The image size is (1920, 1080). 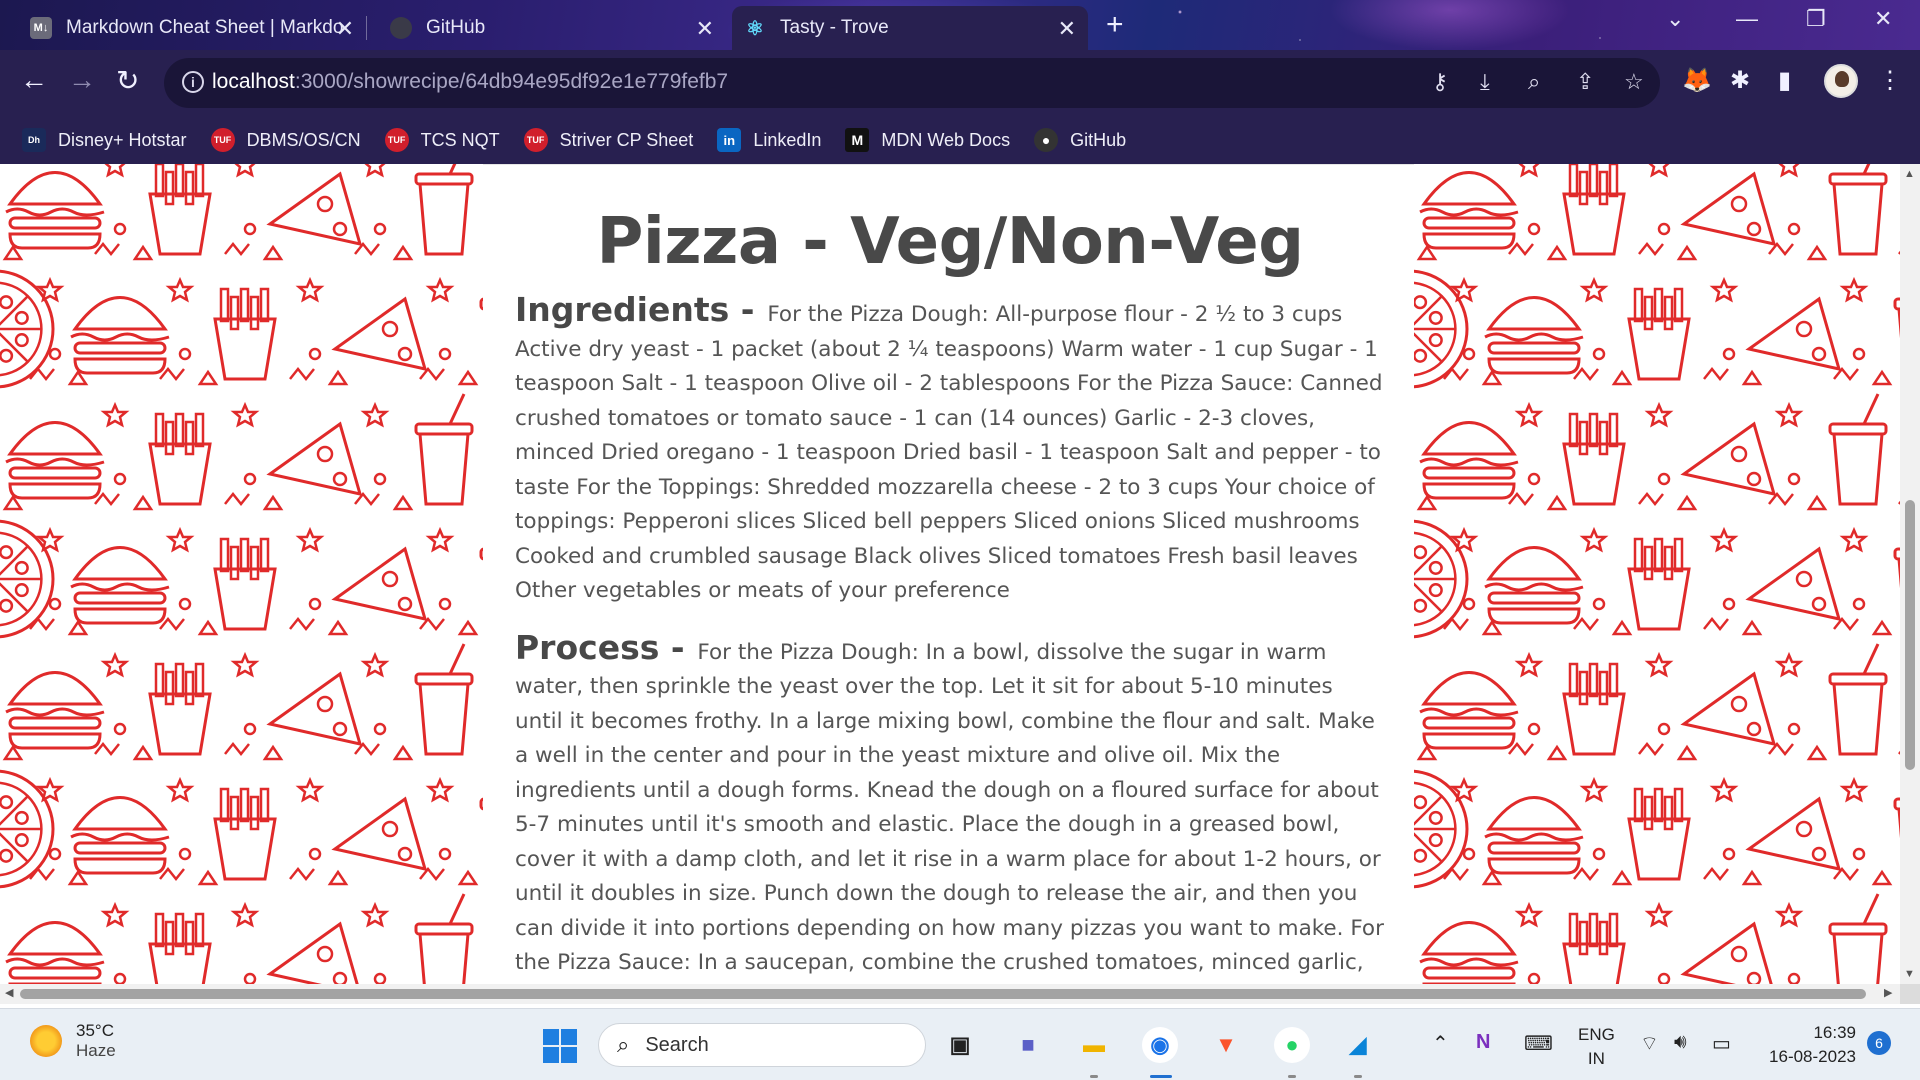 What do you see at coordinates (1115, 25) in the screenshot?
I see `new-tab-button: +` at bounding box center [1115, 25].